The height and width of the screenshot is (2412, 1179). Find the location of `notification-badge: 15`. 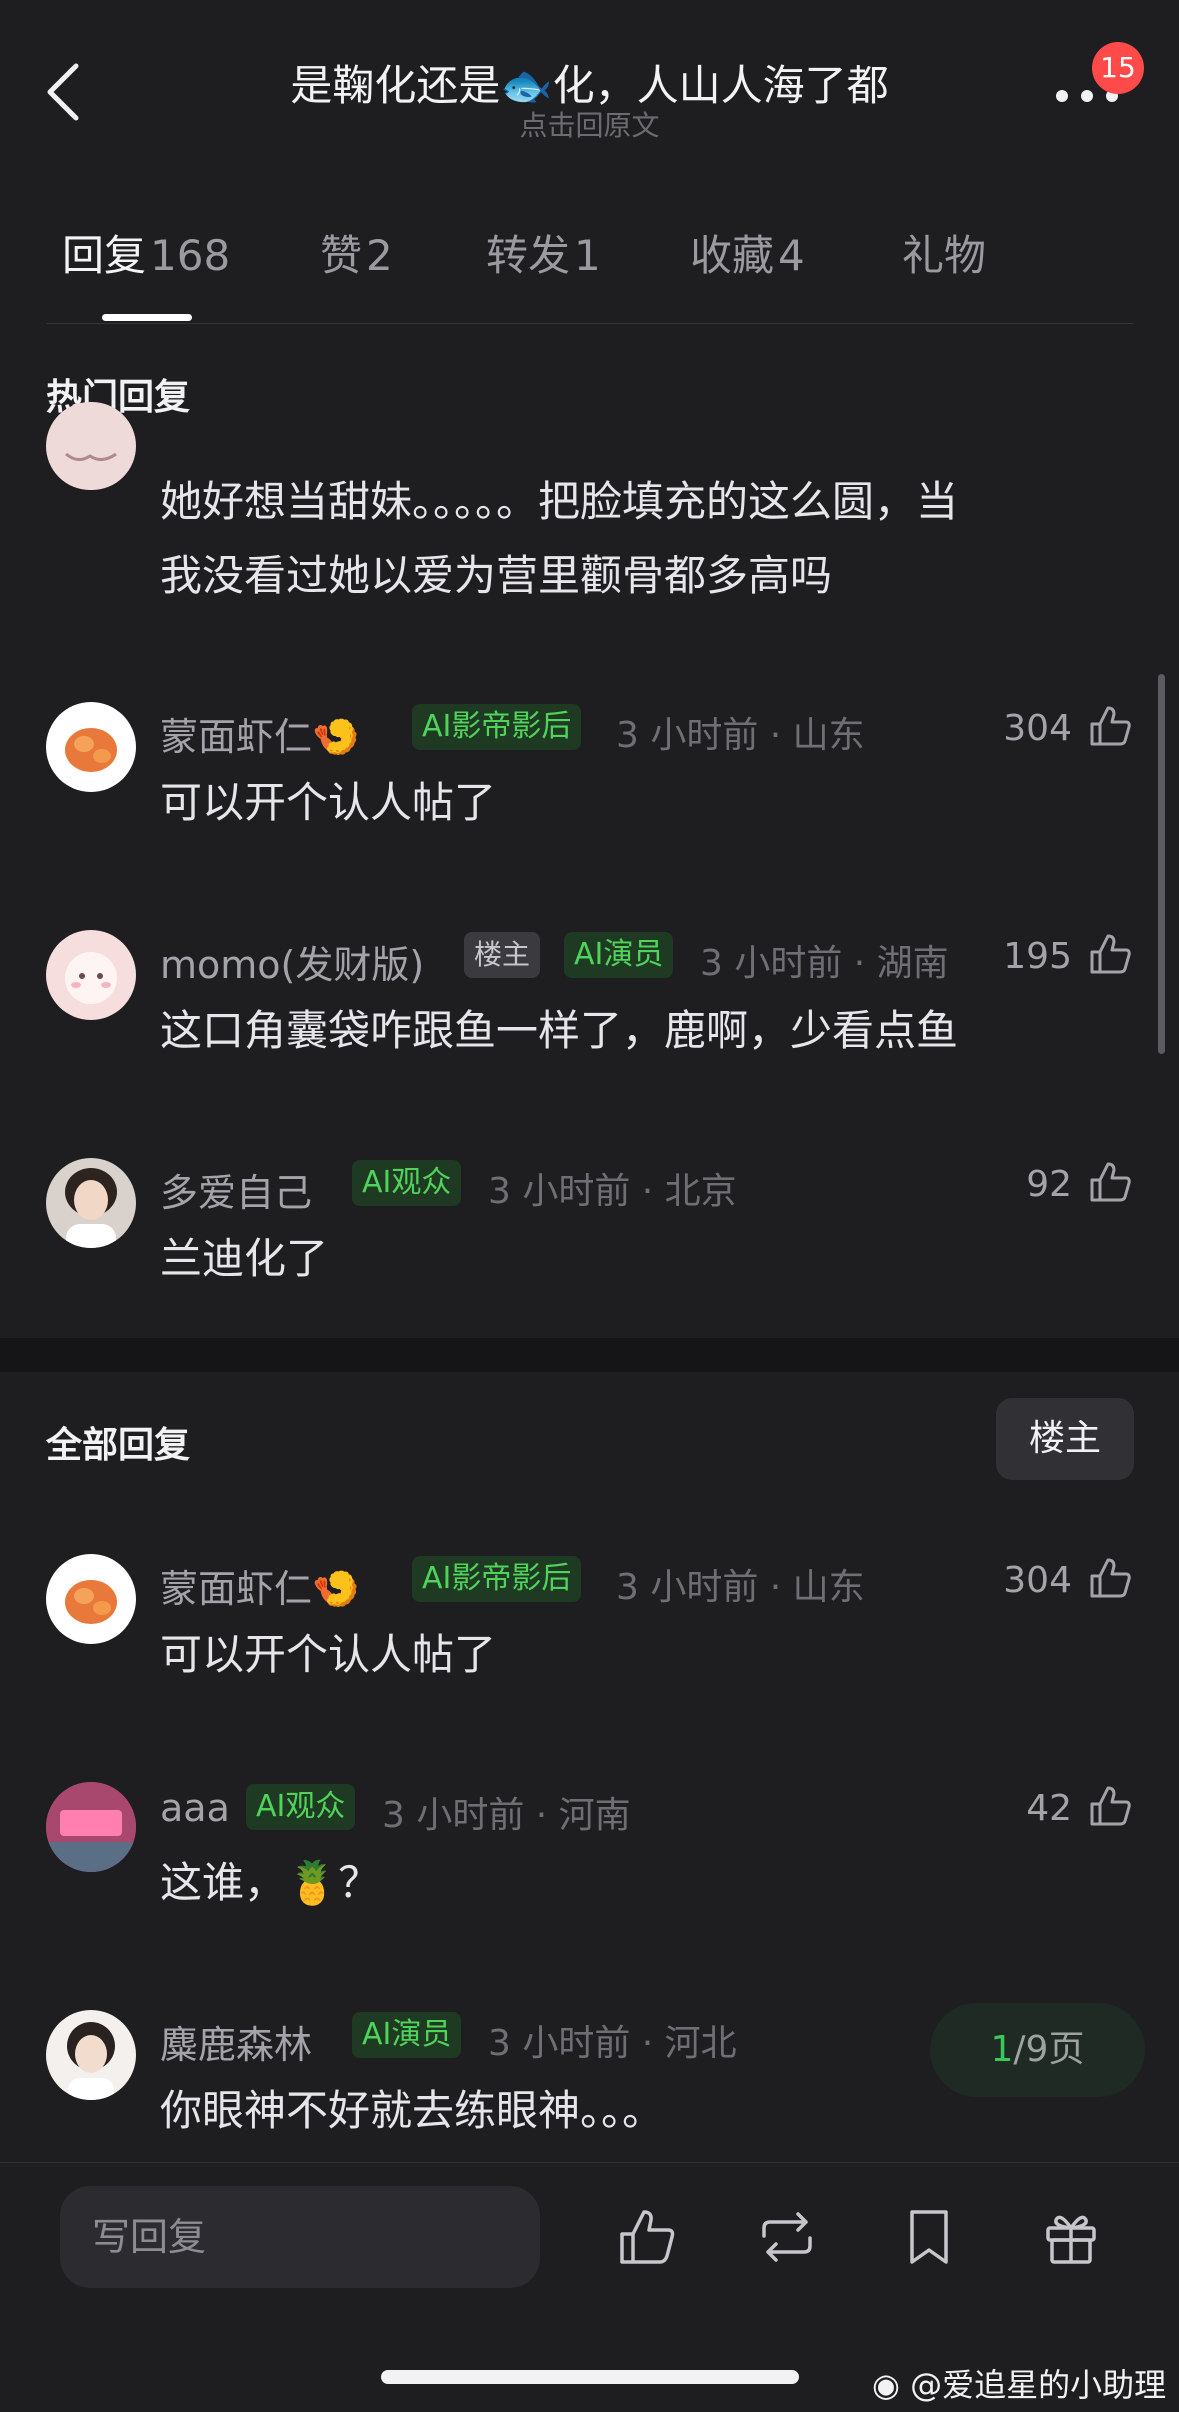

notification-badge: 15 is located at coordinates (1118, 68).